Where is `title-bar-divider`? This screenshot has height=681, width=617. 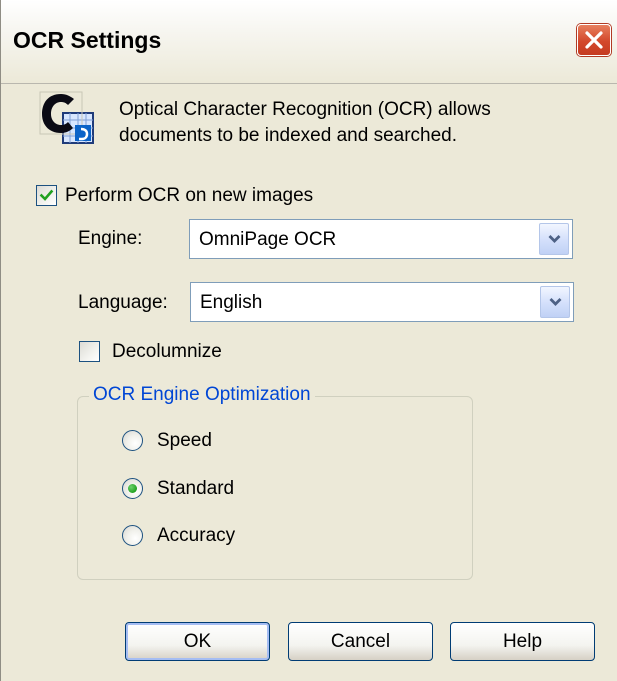 title-bar-divider is located at coordinates (309, 83).